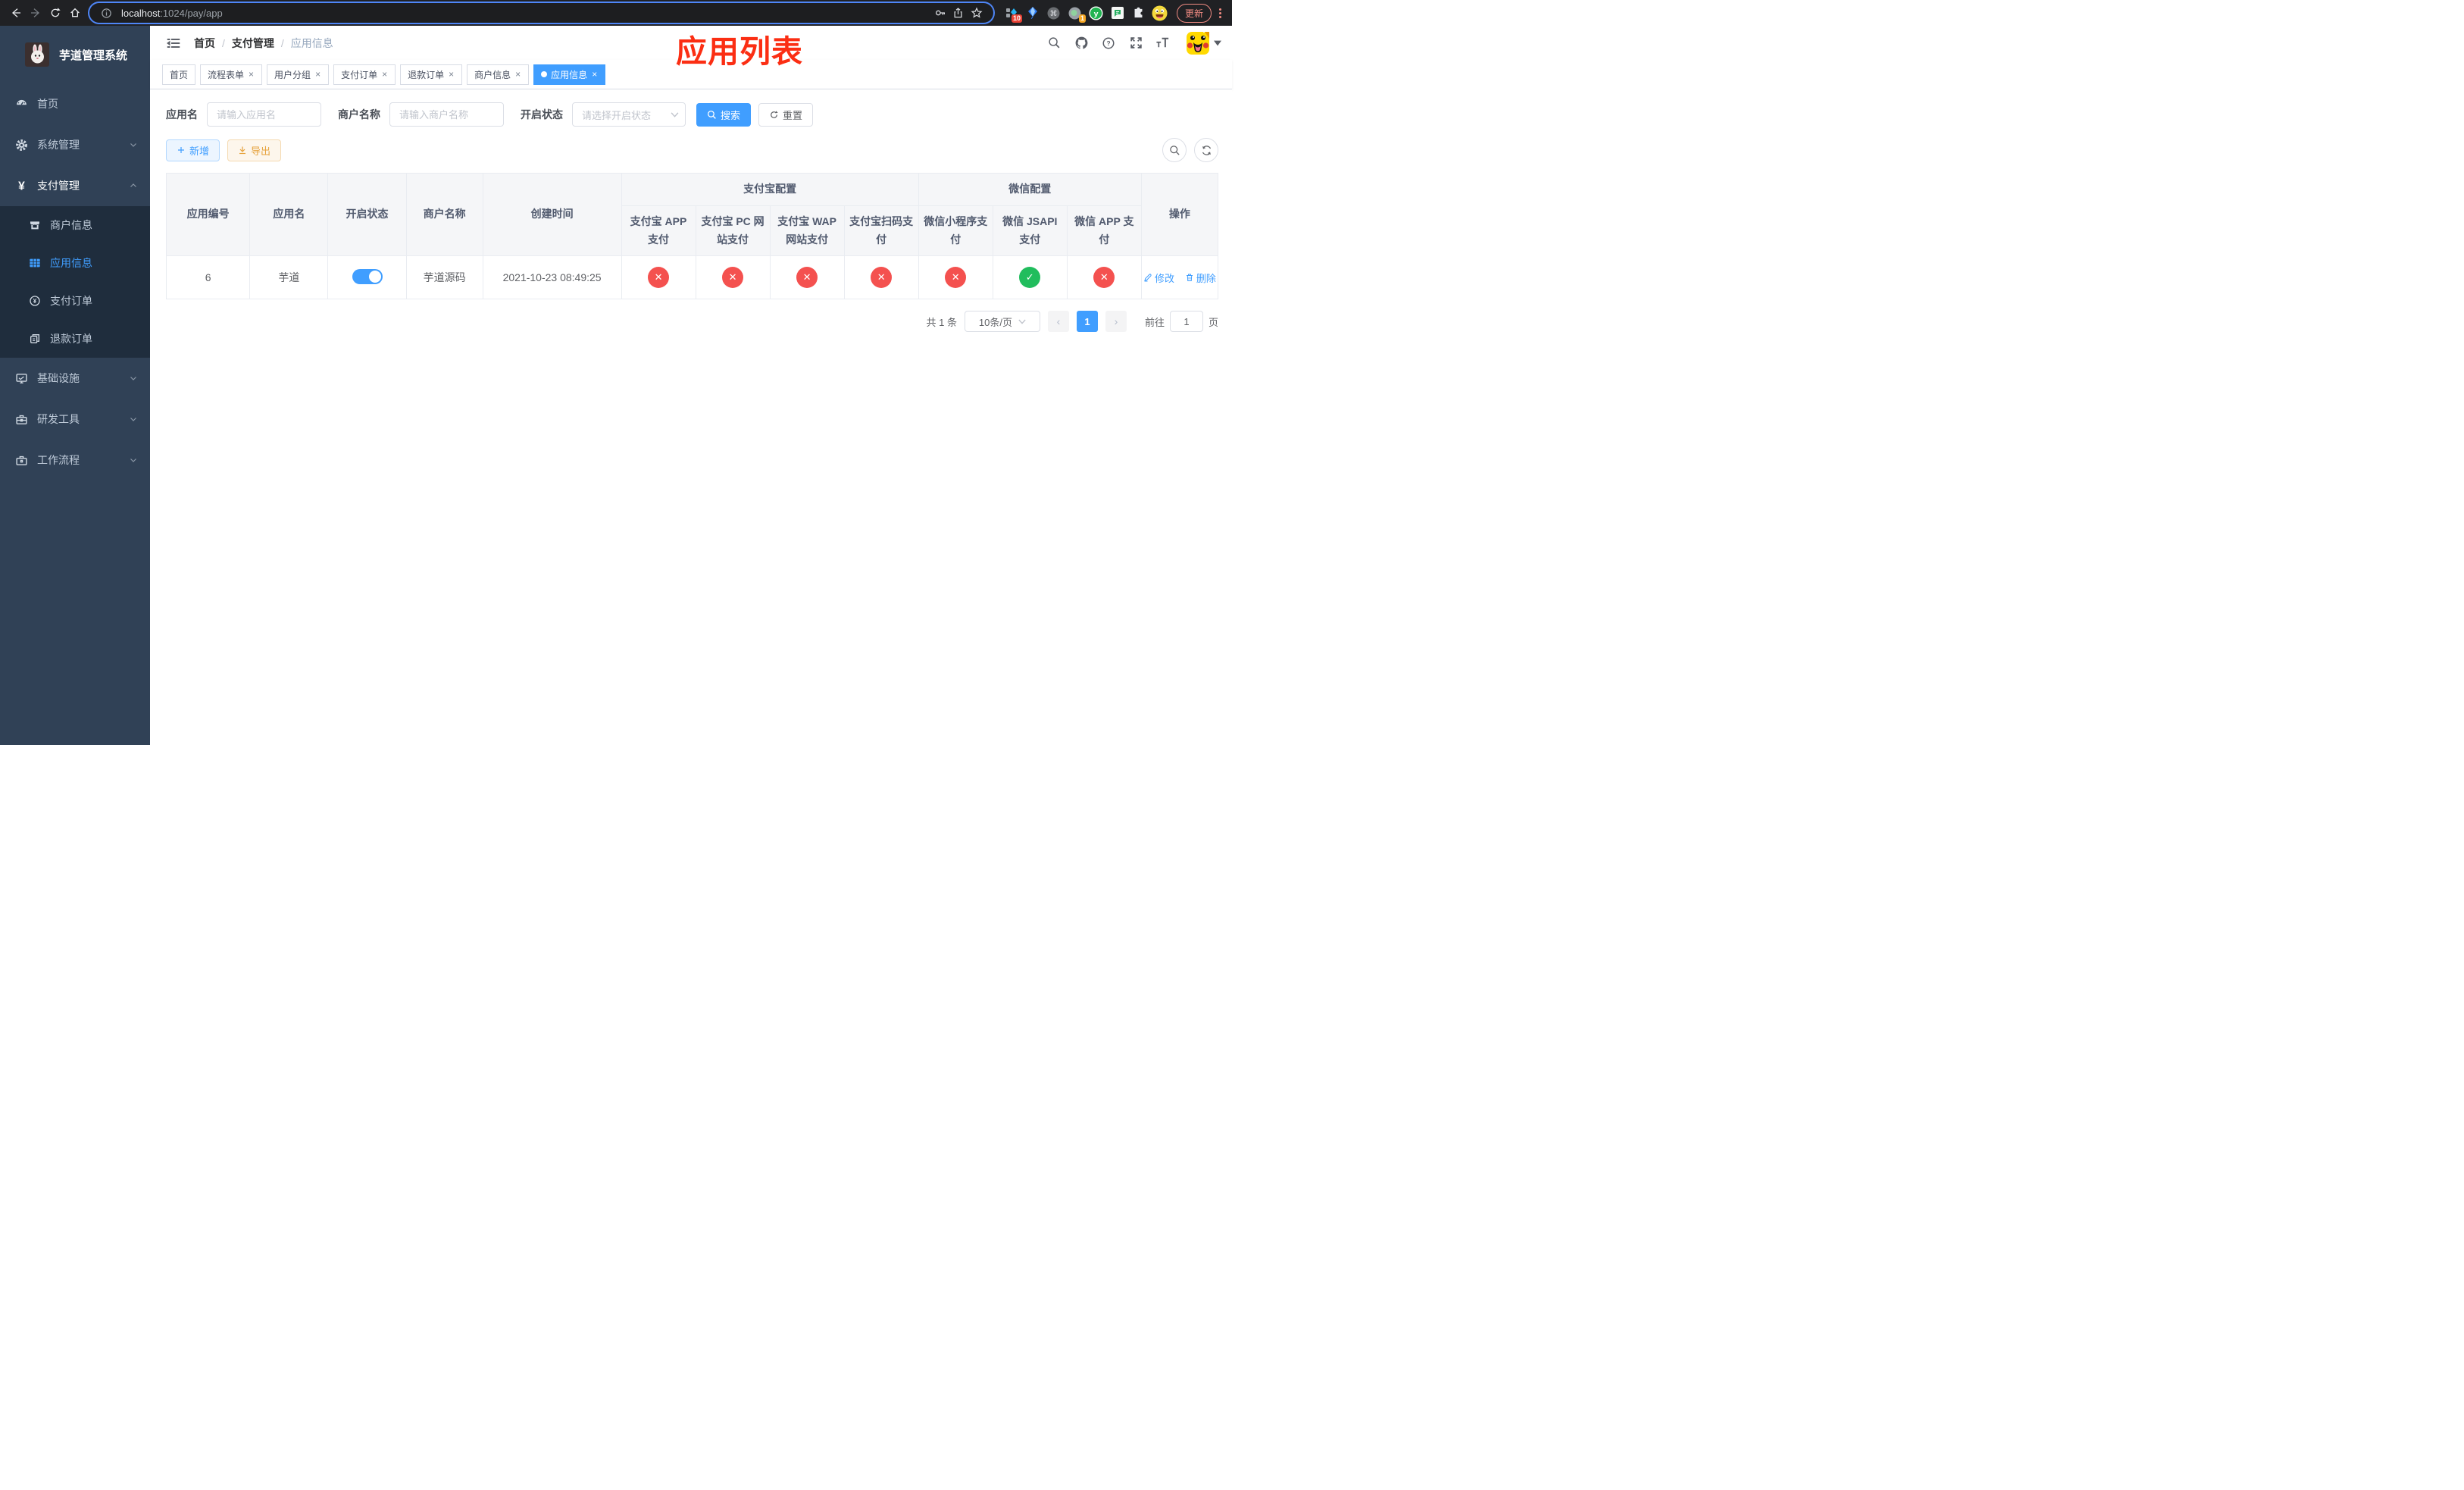  Describe the element at coordinates (173, 43) in the screenshot. I see `sidebar-collapse-button` at that location.